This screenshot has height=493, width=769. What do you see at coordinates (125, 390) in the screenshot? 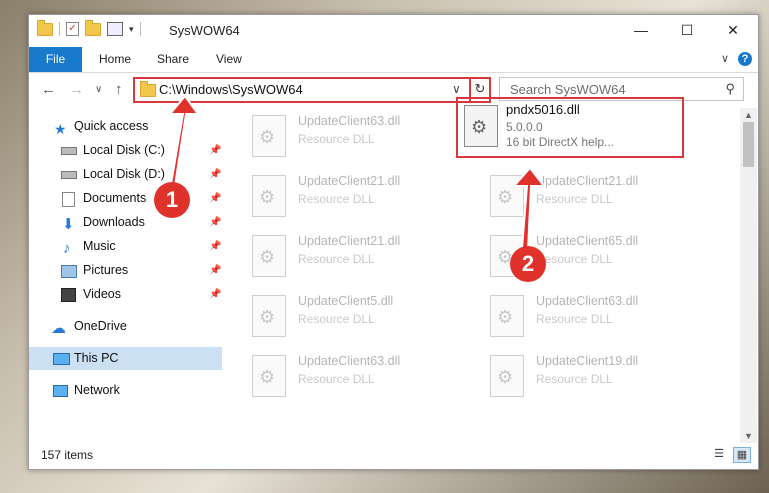
I see `sidebar-item-network: Network` at bounding box center [125, 390].